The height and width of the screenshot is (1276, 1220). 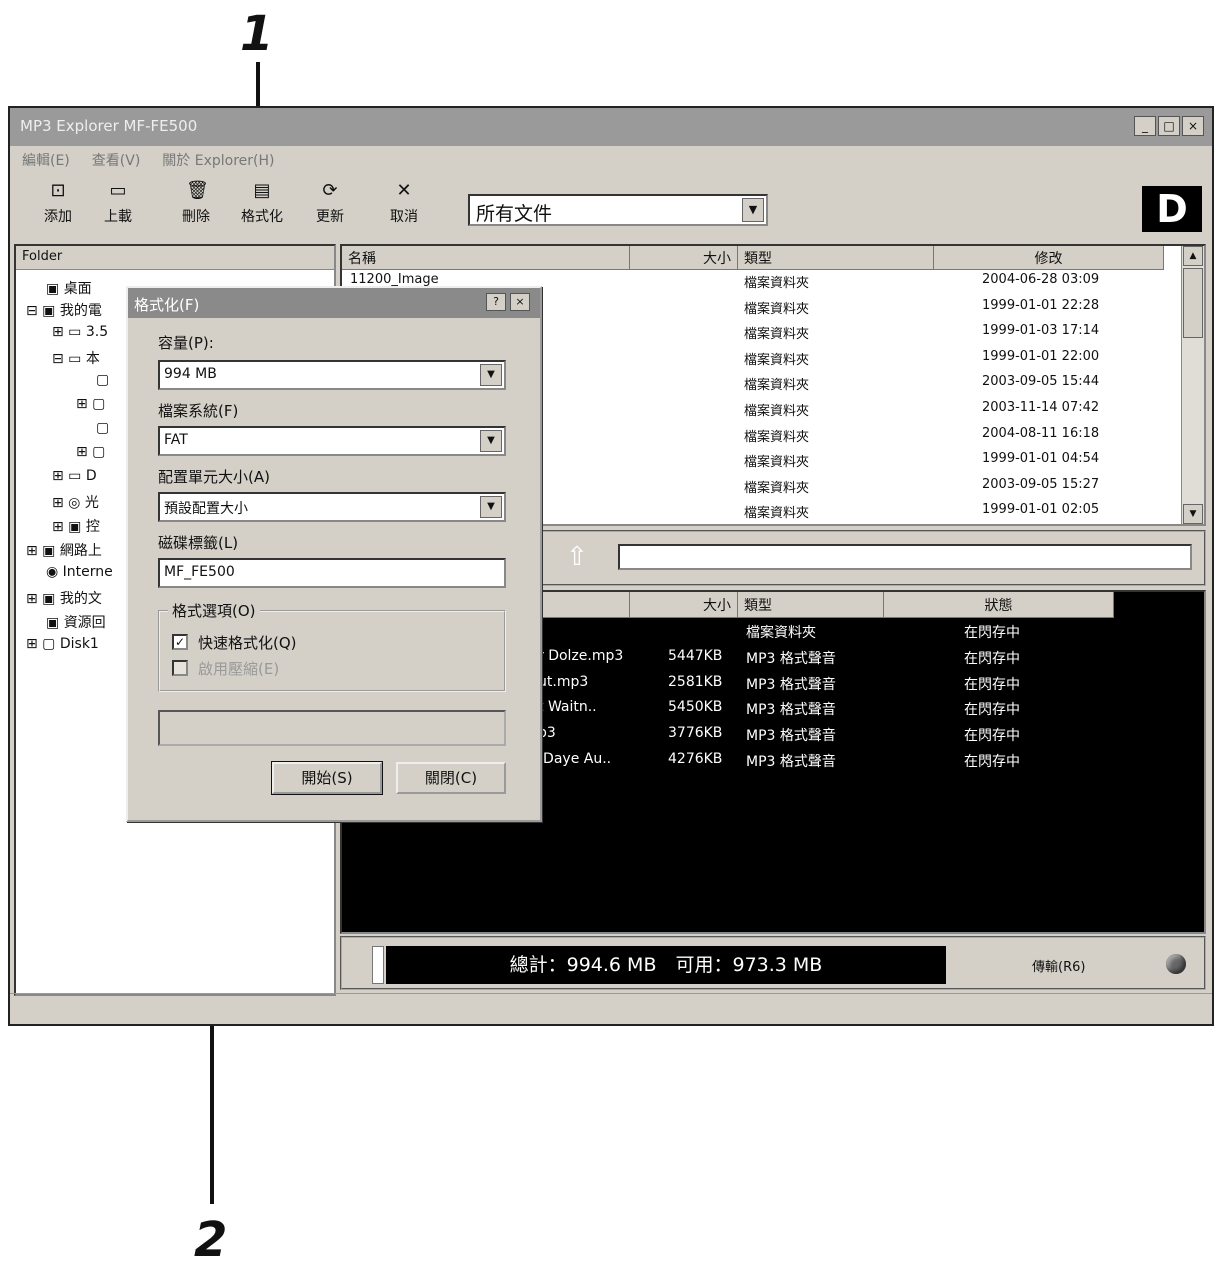 I want to click on device-file-size: 3776KB, so click(x=695, y=733).